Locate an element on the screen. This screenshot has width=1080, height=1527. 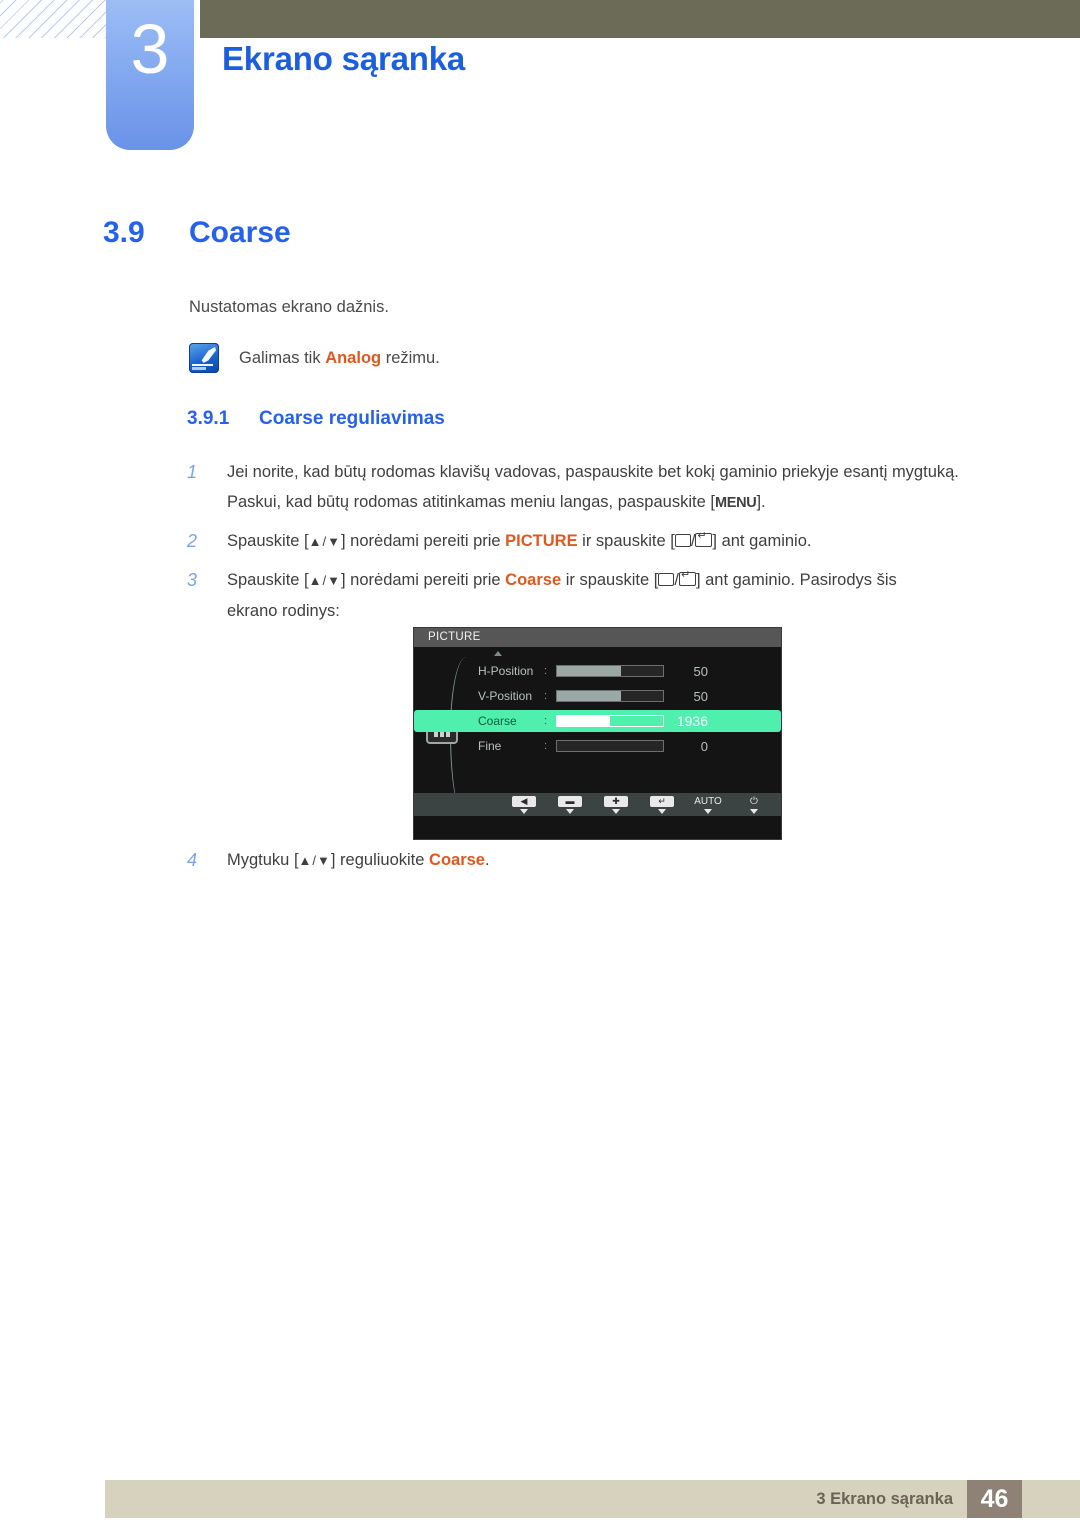
osd-row-coarse: Coarse : 1936 is located at coordinates (597, 721).